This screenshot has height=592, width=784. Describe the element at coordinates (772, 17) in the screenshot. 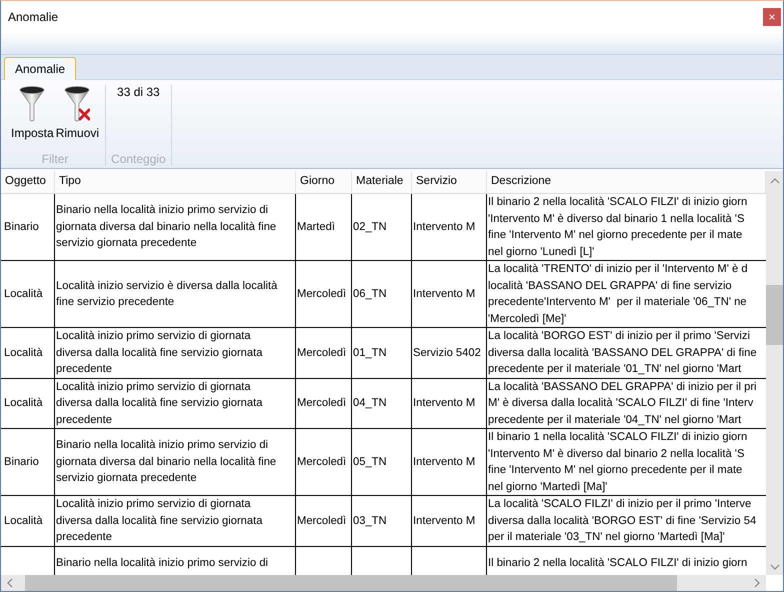

I see `close-button: ×` at that location.